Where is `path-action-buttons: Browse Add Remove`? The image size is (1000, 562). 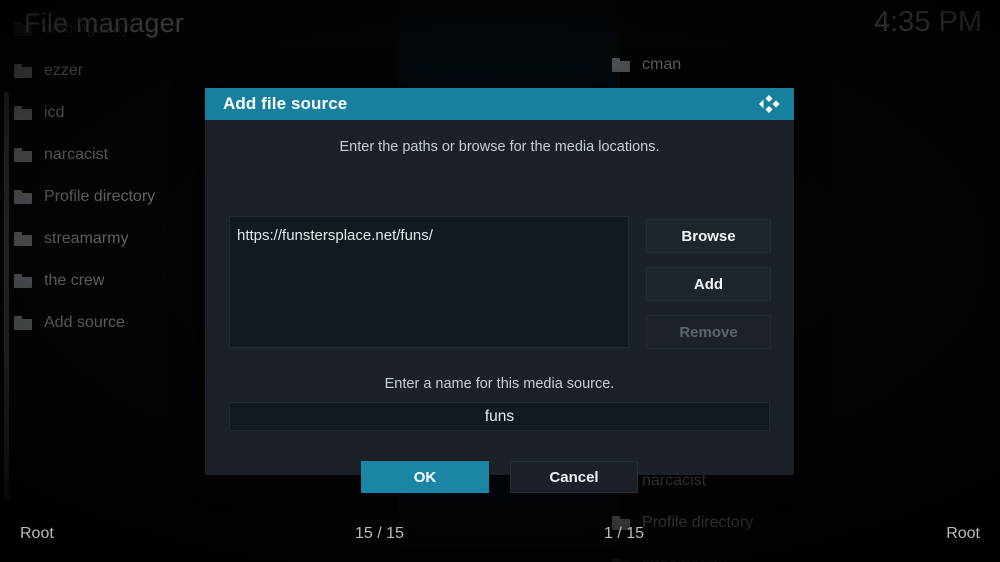
path-action-buttons: Browse Add Remove is located at coordinates (708, 291).